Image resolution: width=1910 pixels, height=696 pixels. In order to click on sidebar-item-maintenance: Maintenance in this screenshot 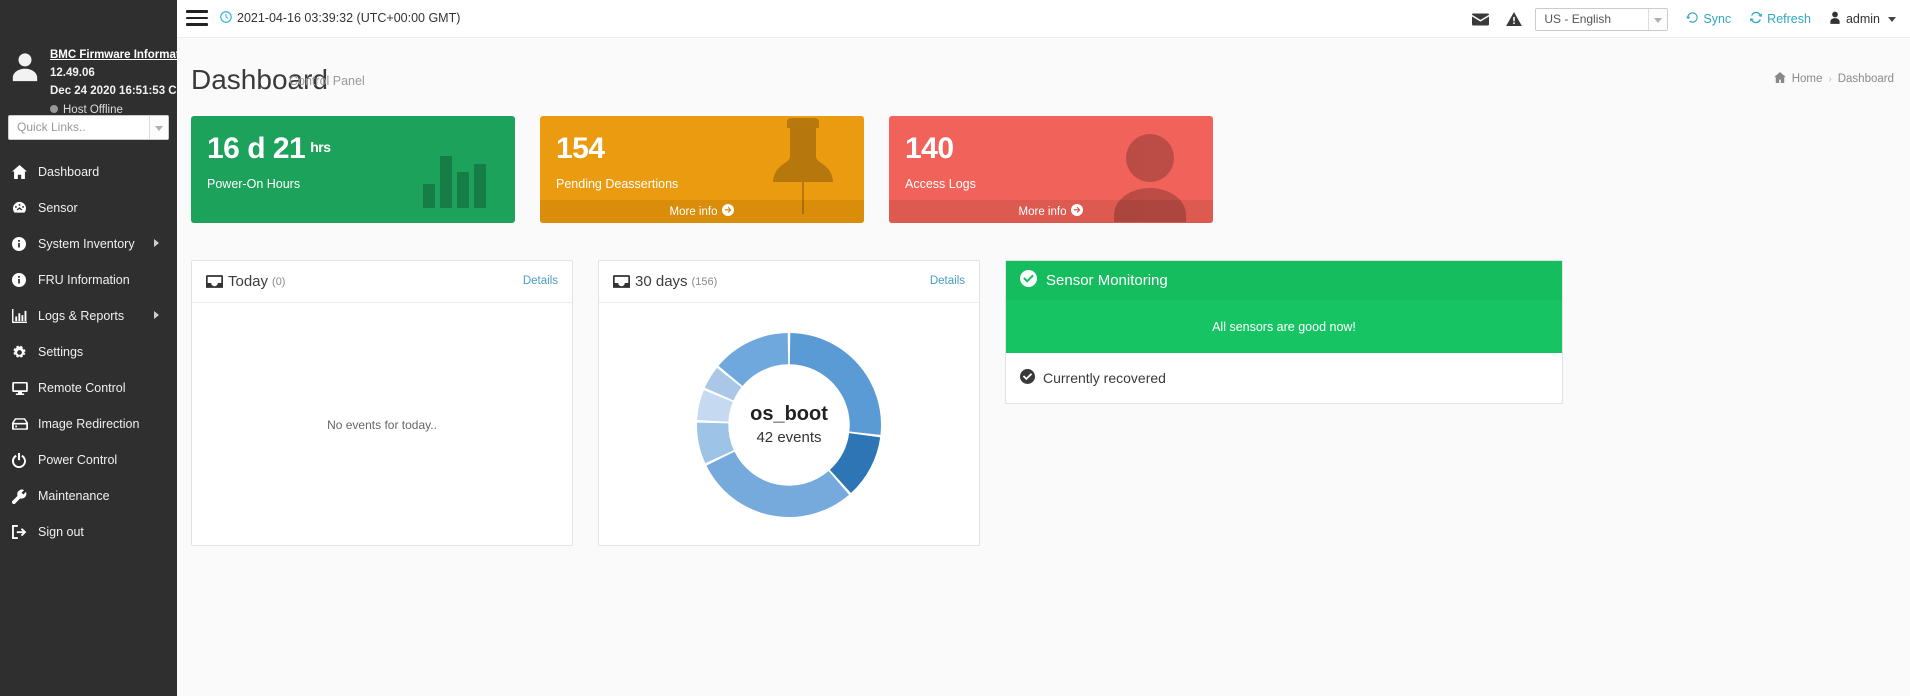, I will do `click(88, 496)`.